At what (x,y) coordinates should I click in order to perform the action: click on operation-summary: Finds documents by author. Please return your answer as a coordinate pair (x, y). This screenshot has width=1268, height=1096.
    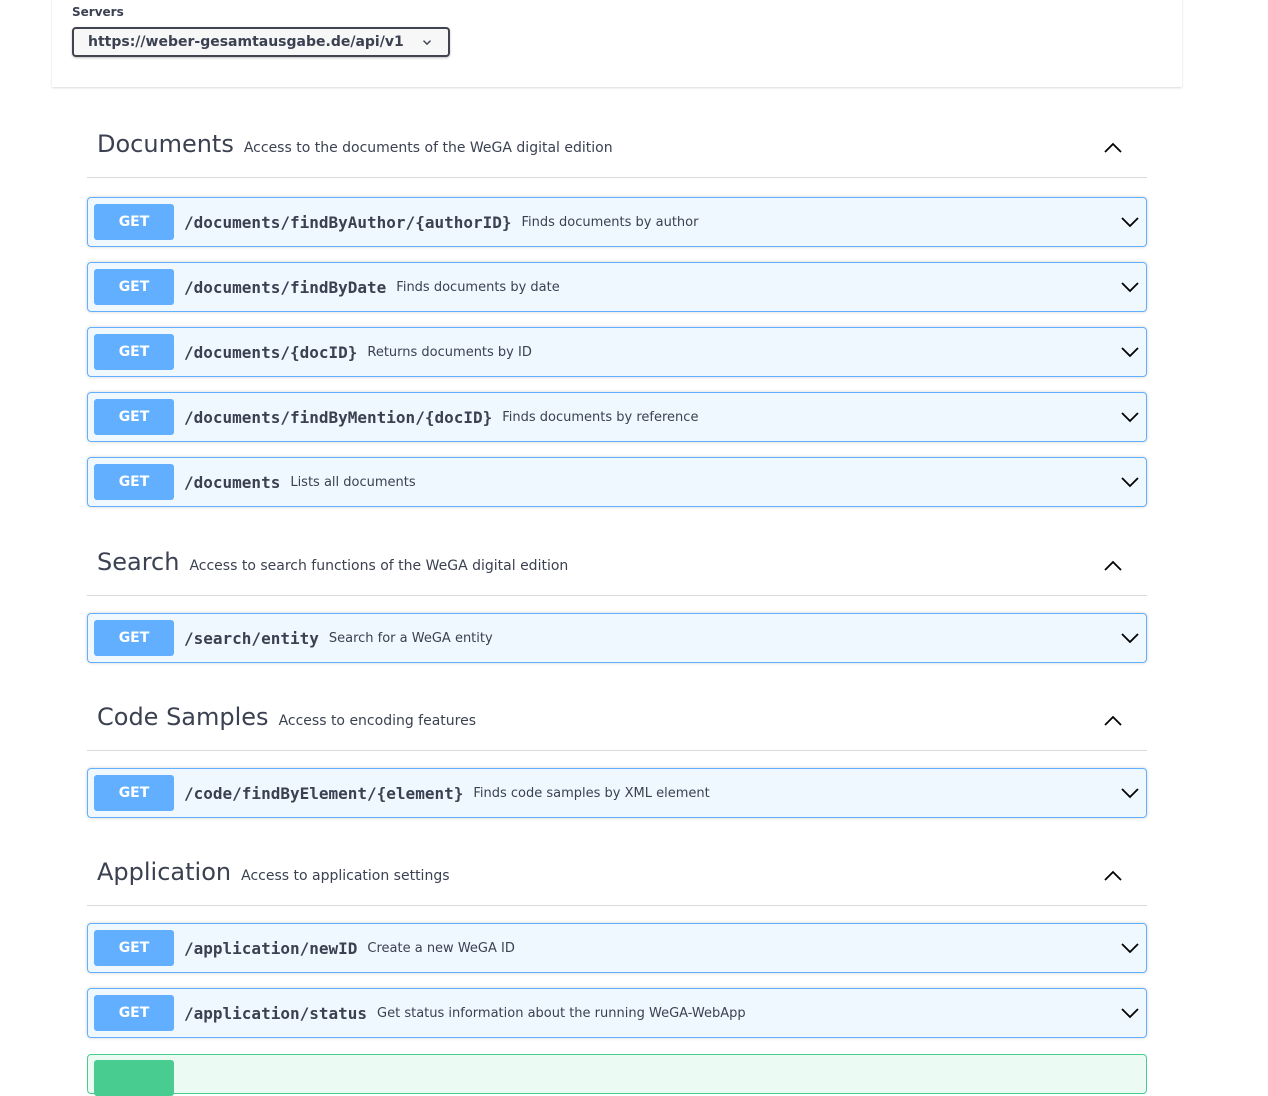
    Looking at the image, I should click on (610, 222).